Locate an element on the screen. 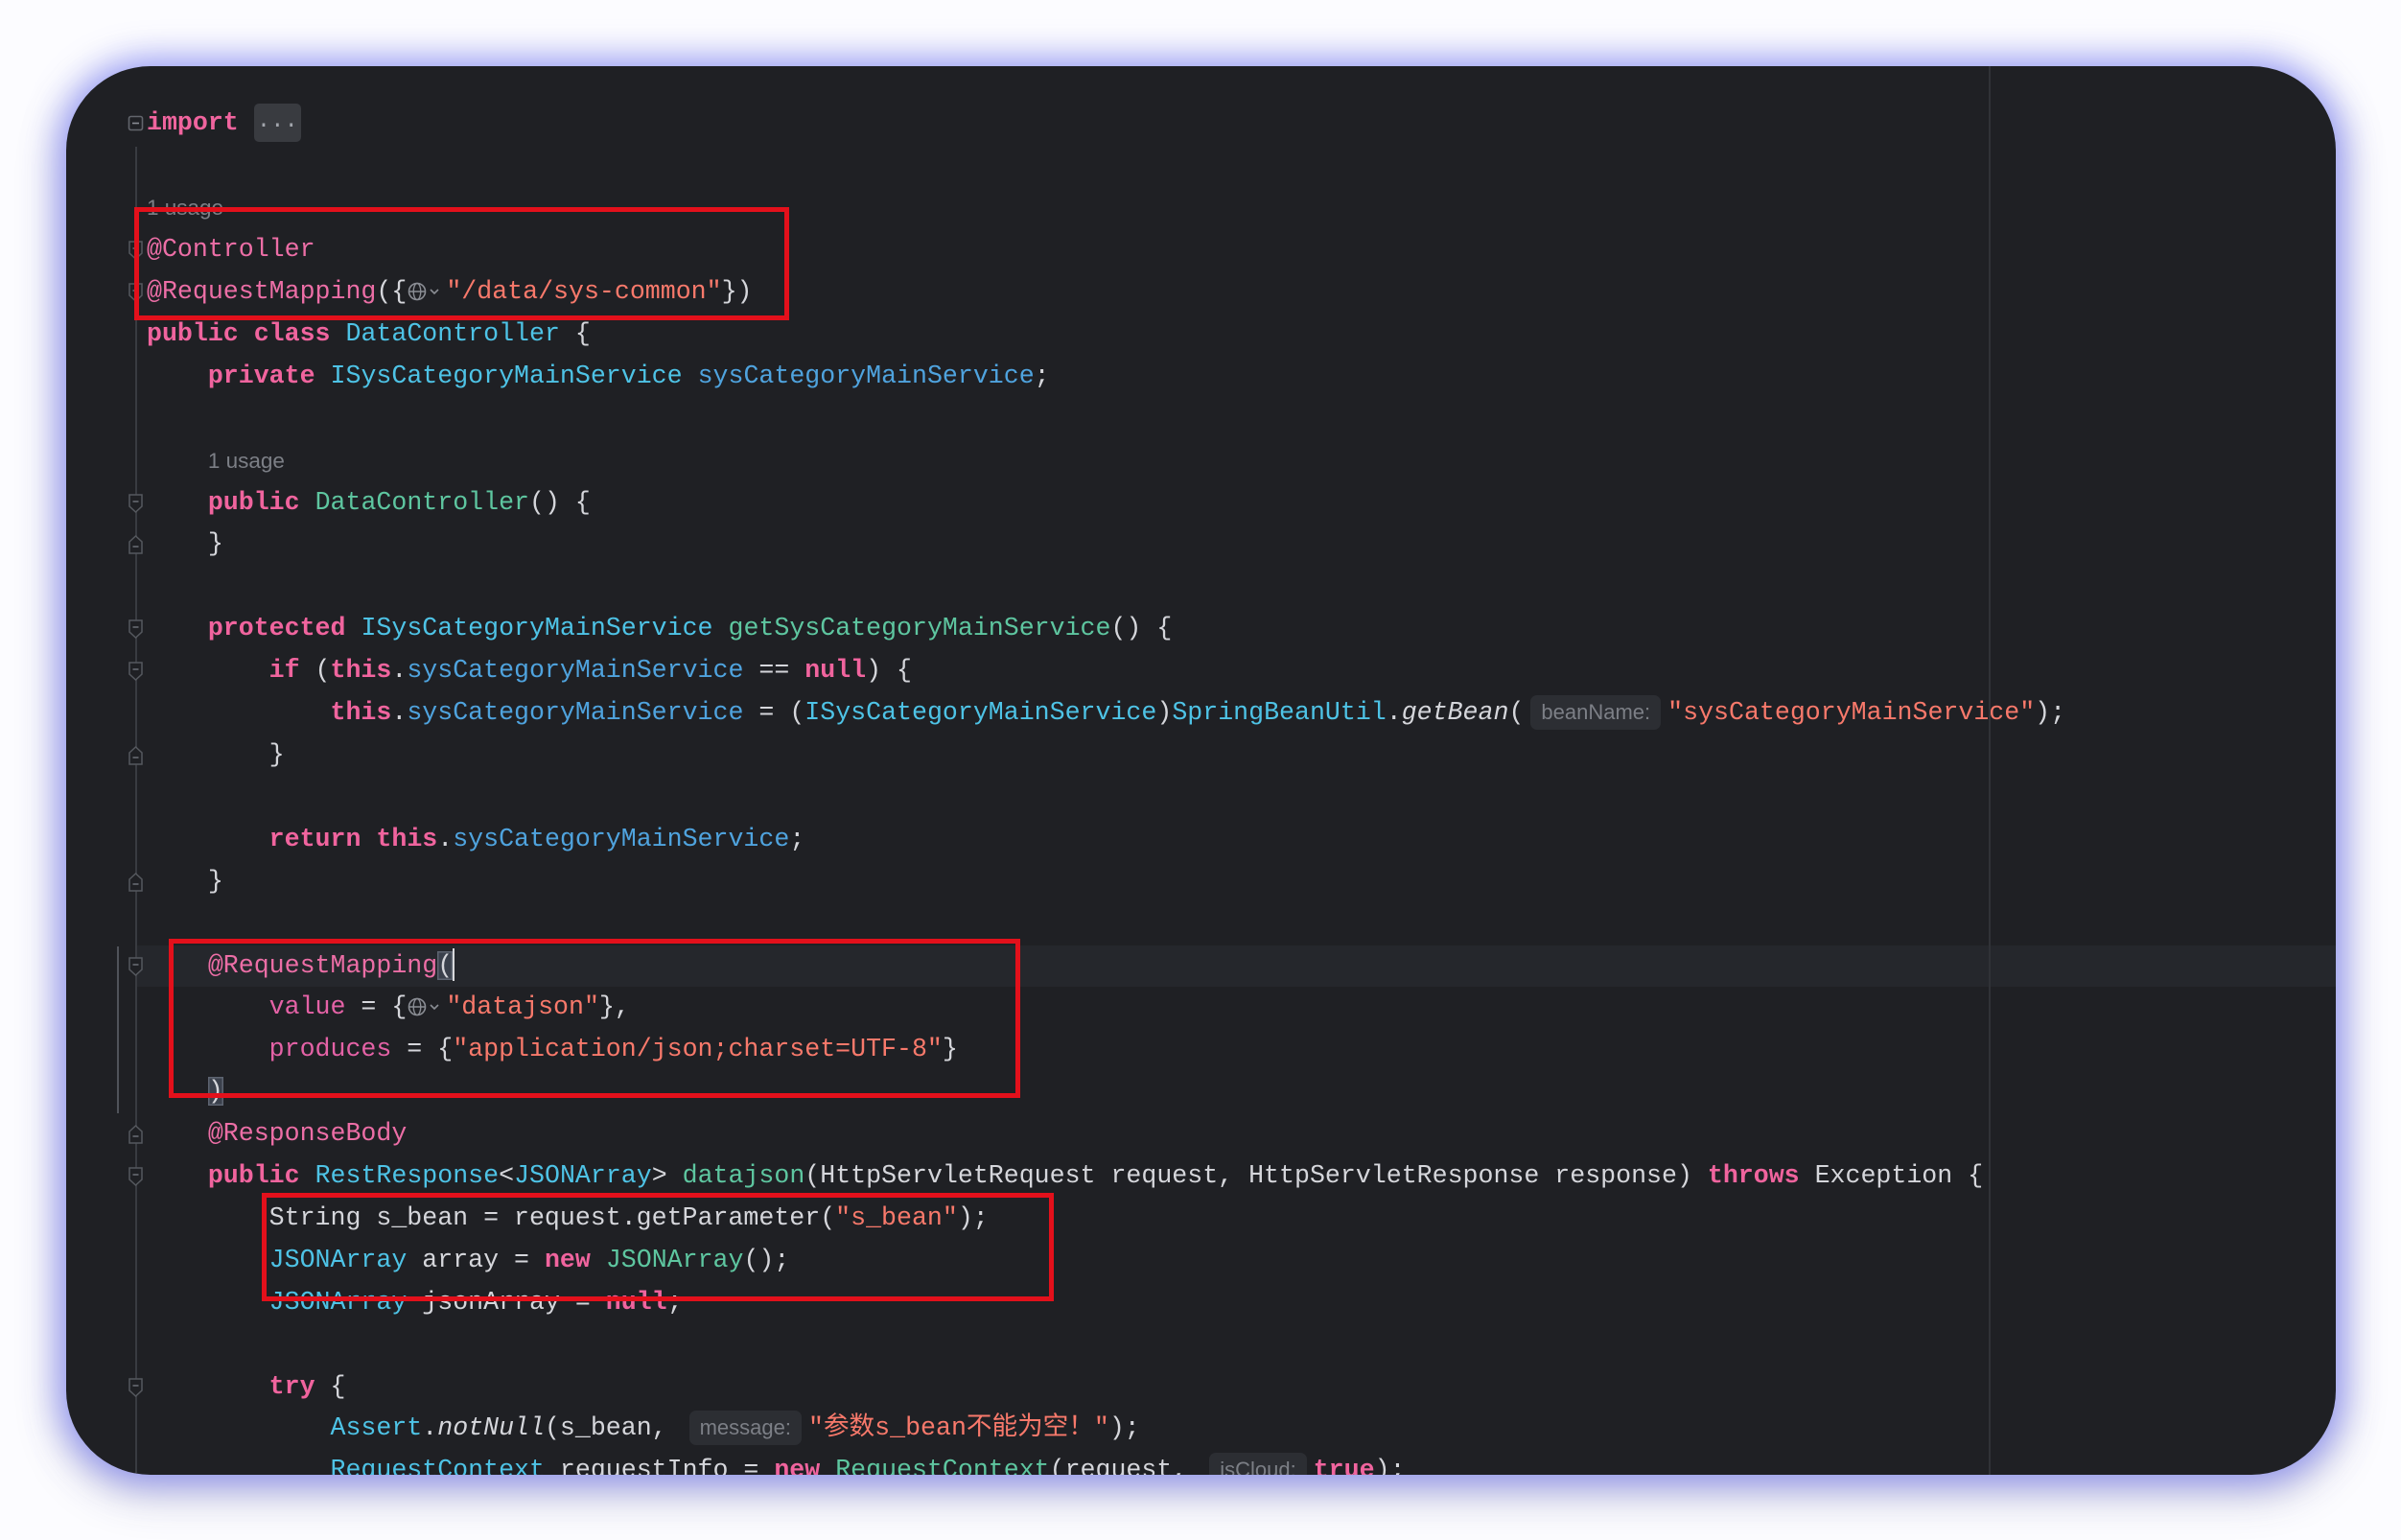 The image size is (2401, 1540). code-text: ) is located at coordinates (1164, 713).